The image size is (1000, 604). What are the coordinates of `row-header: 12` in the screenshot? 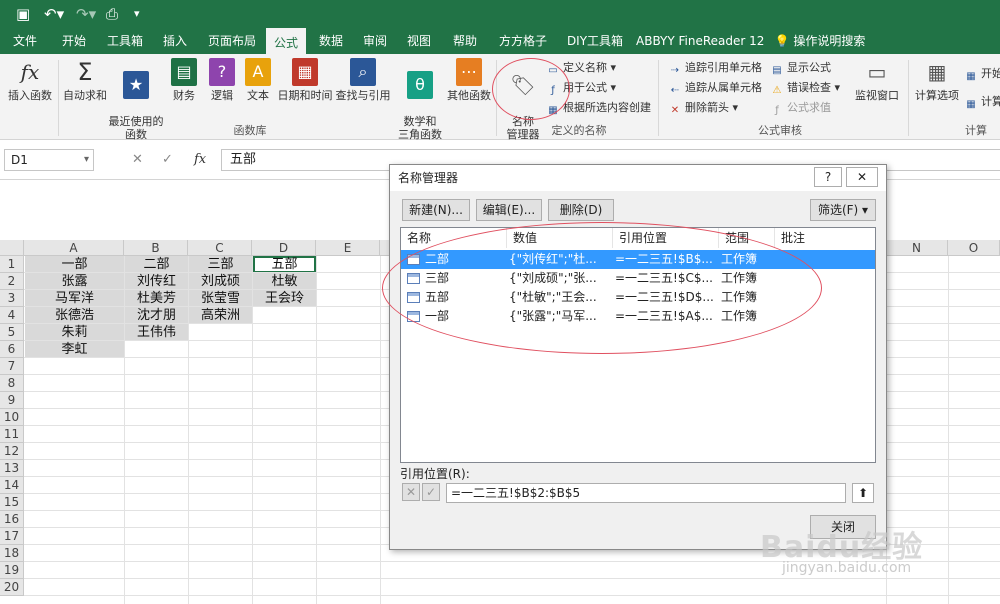 It's located at (12, 451).